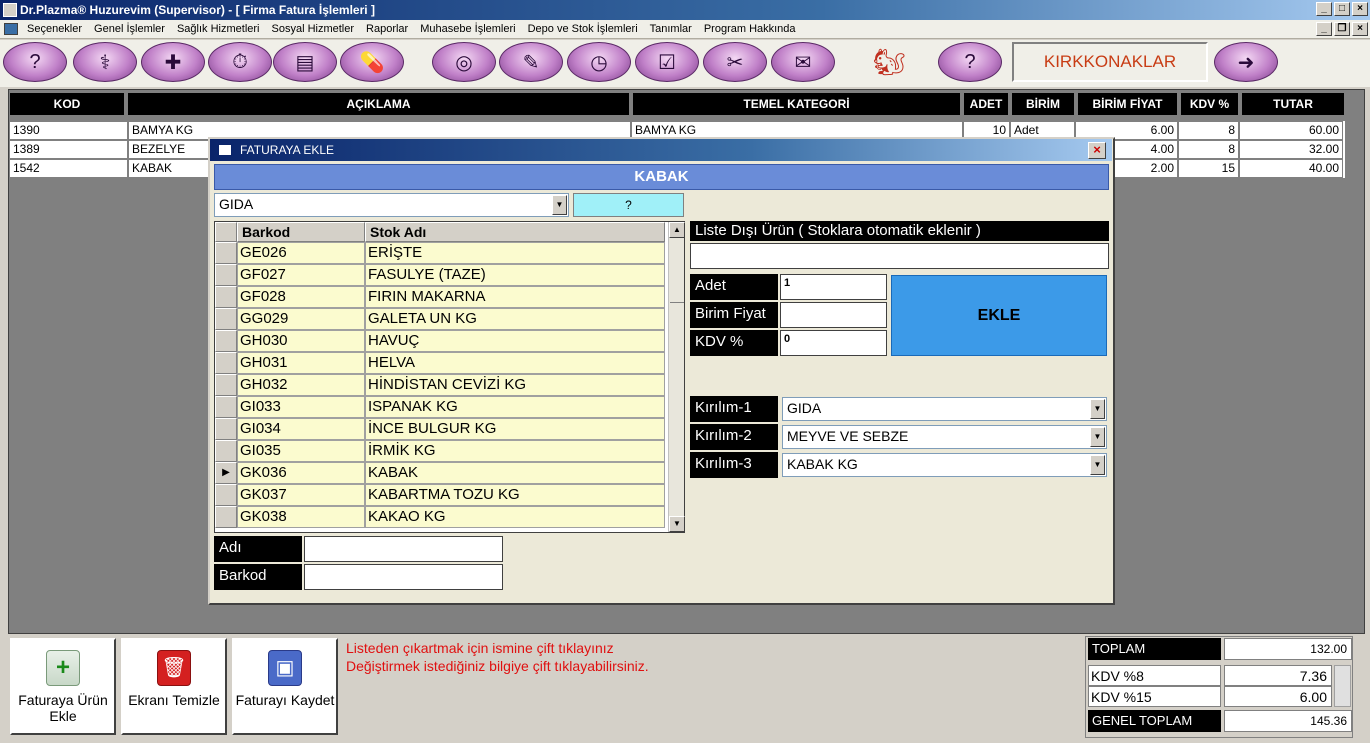  I want to click on stock-row: GE026 ERİŞTE, so click(440, 253).